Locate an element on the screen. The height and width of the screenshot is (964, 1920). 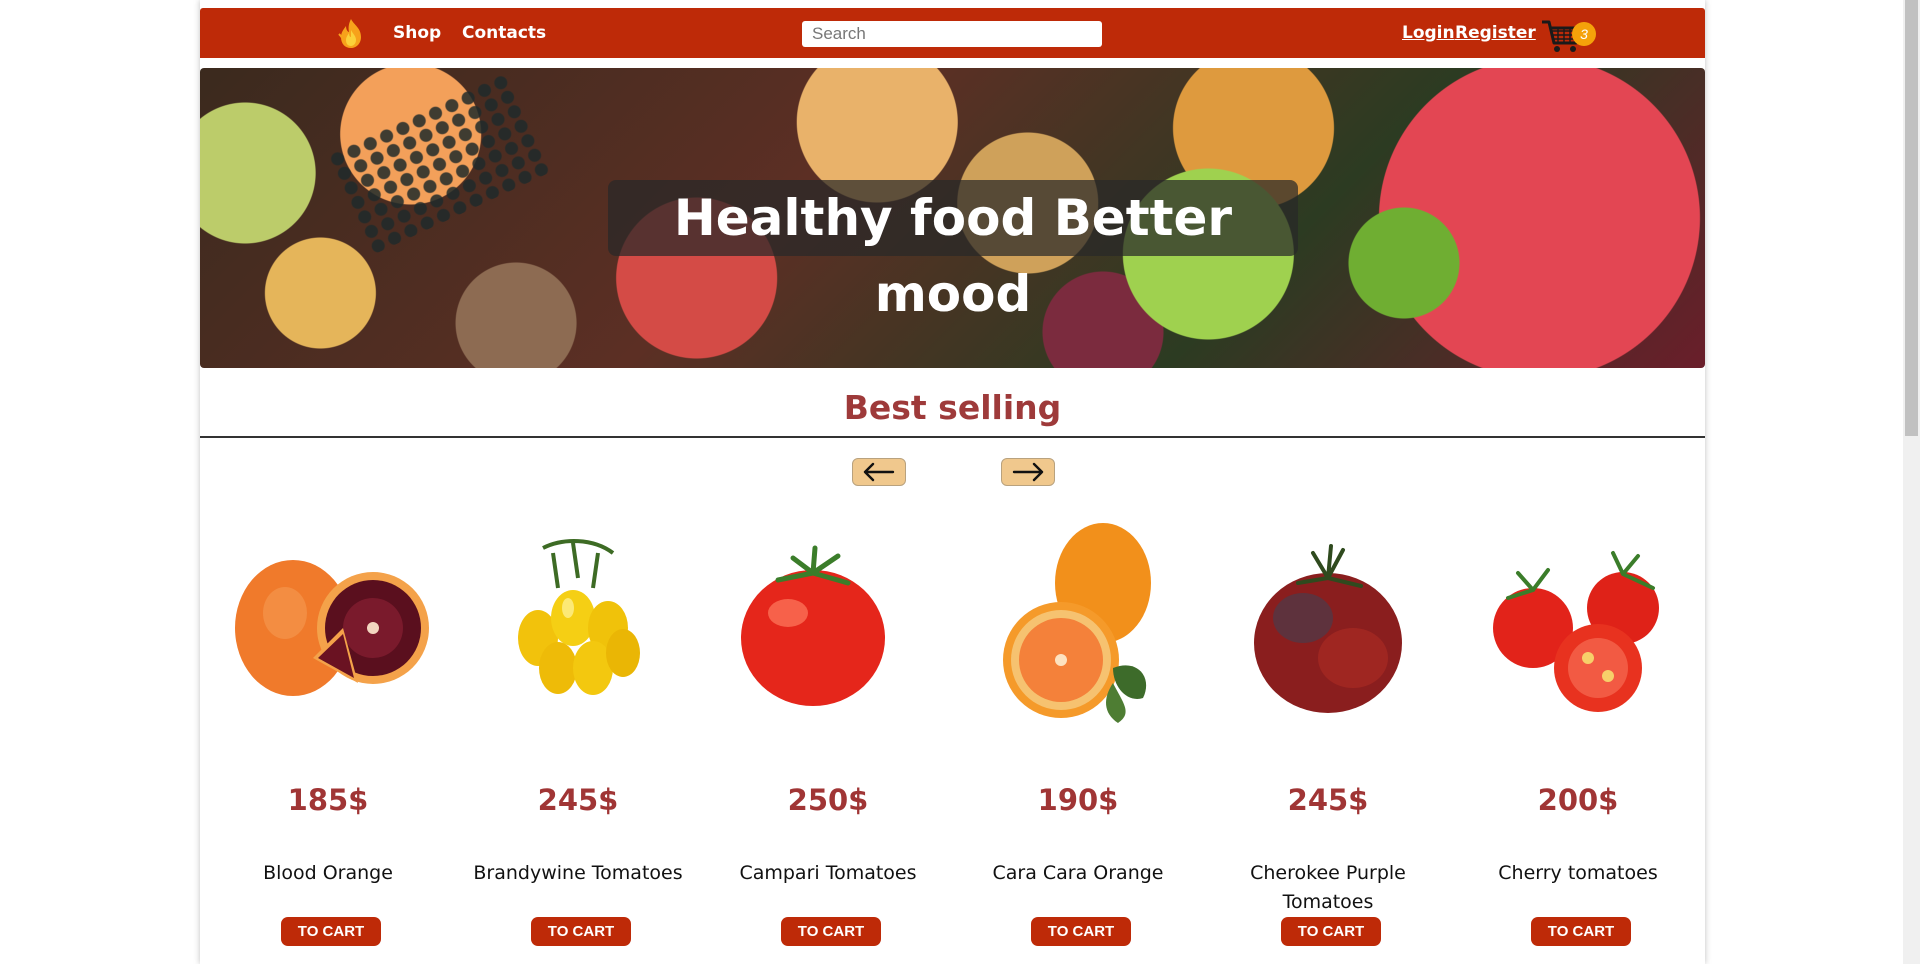
product-card: 245$ Brandywine Tomatoes TO CART is located at coordinates (578, 736).